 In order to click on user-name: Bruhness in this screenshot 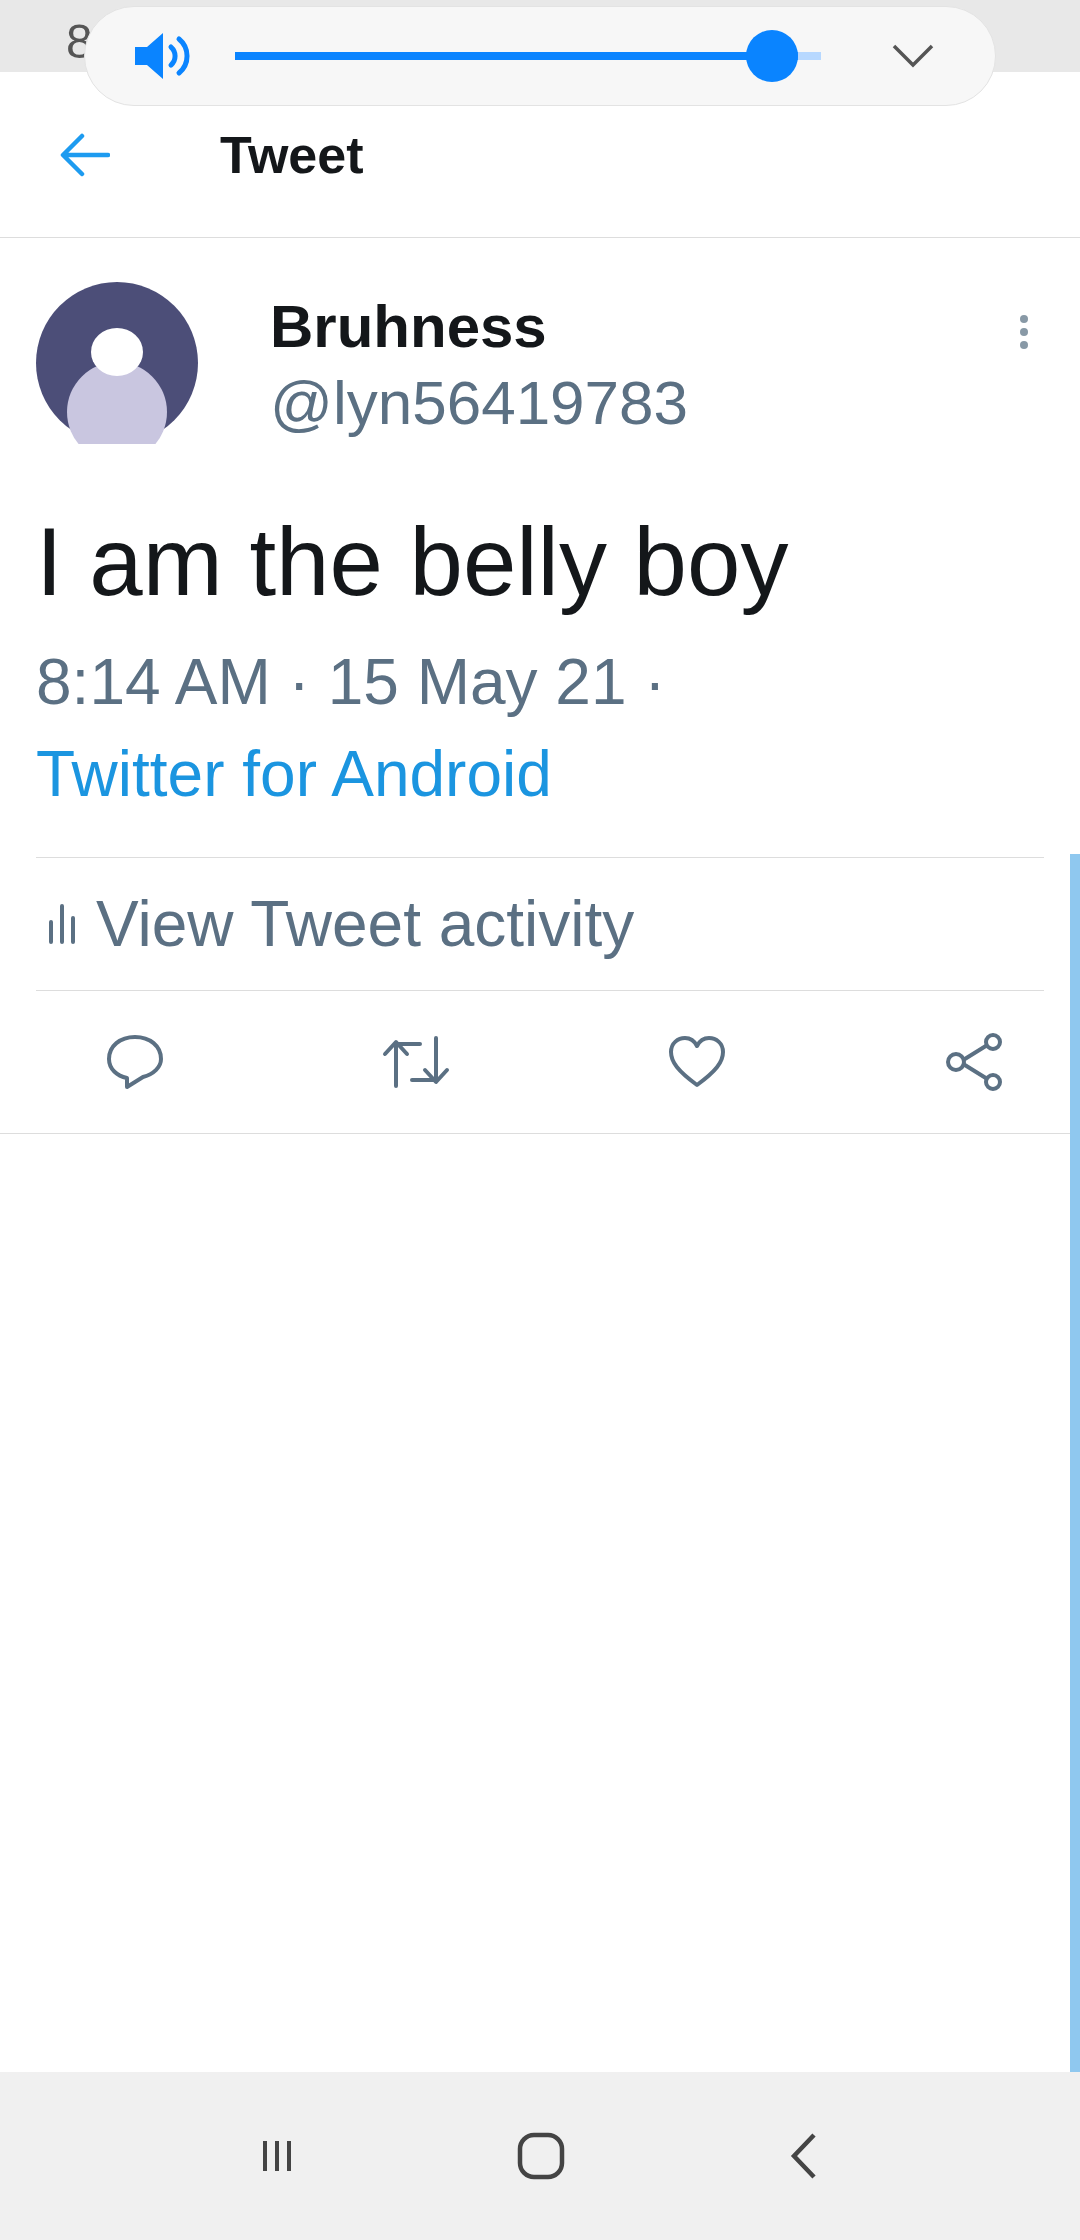, I will do `click(479, 326)`.